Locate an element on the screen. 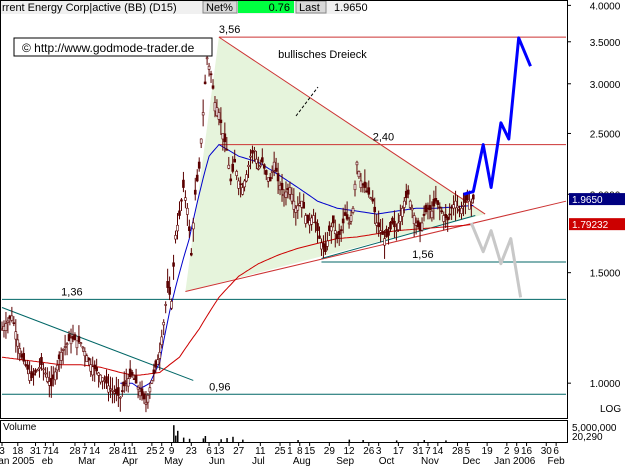 This screenshot has height=469, width=626. x-month-label: Oct is located at coordinates (387, 461).